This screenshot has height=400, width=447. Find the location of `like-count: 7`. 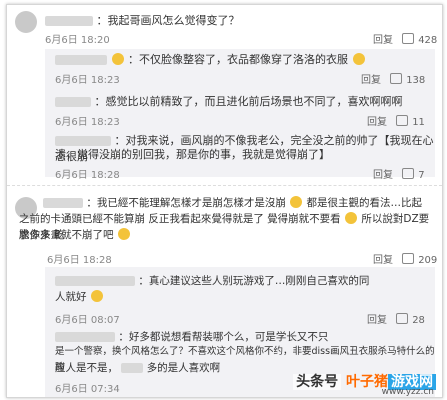

like-count: 7 is located at coordinates (421, 175).